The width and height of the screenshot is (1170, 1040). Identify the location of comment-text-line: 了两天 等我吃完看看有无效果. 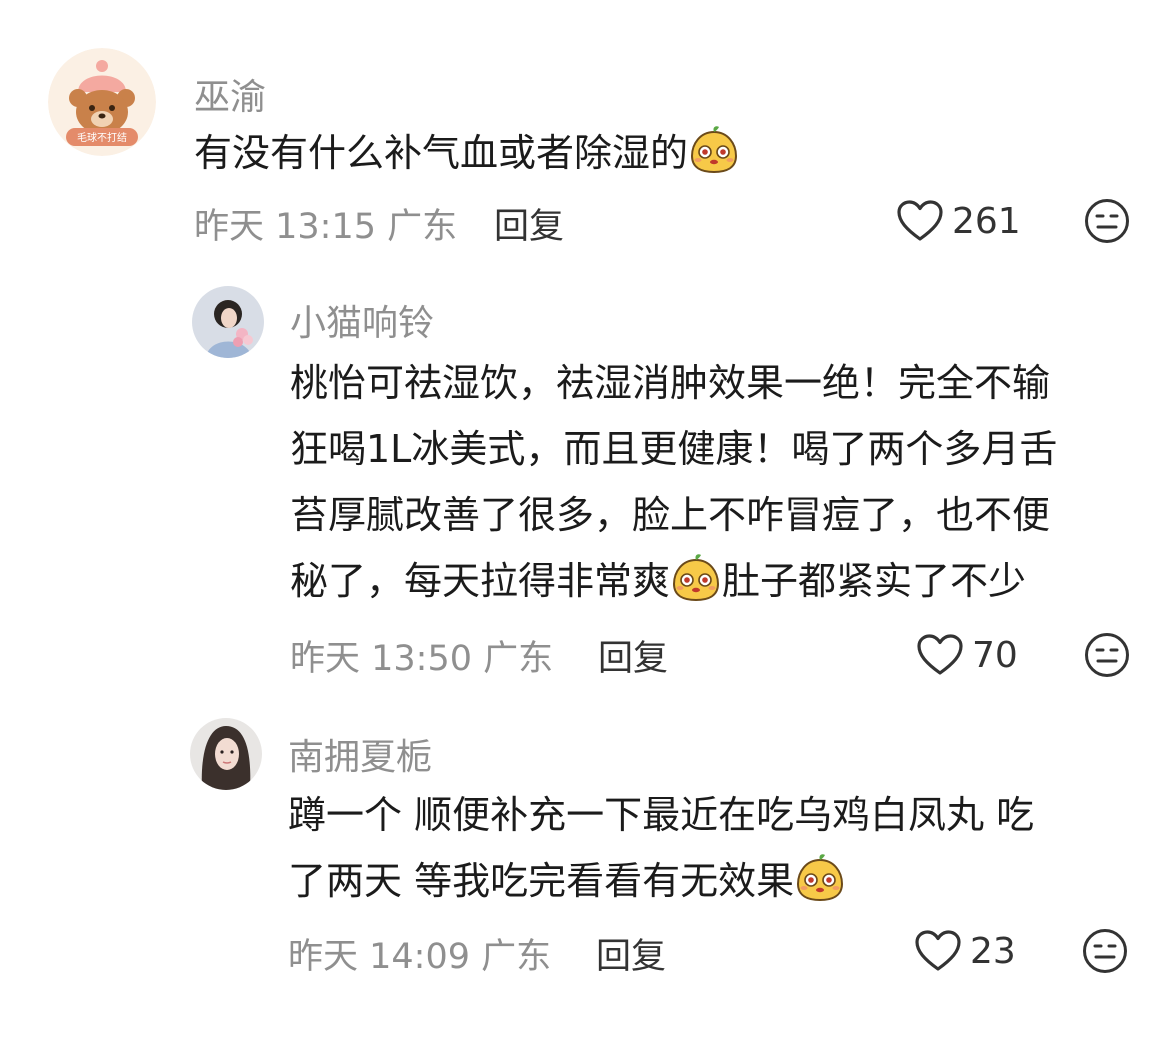
(541, 881).